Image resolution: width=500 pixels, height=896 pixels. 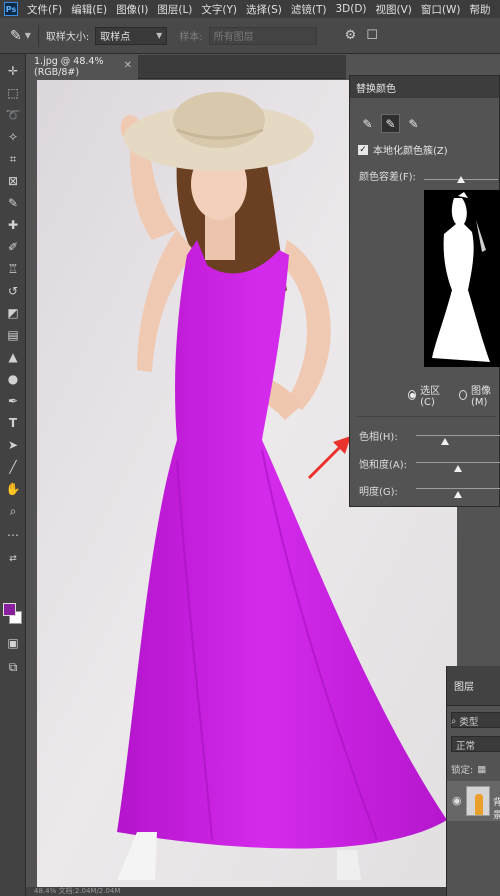 What do you see at coordinates (410, 151) in the screenshot?
I see `localized-clusters-label: 本地化颜色簇(Z)` at bounding box center [410, 151].